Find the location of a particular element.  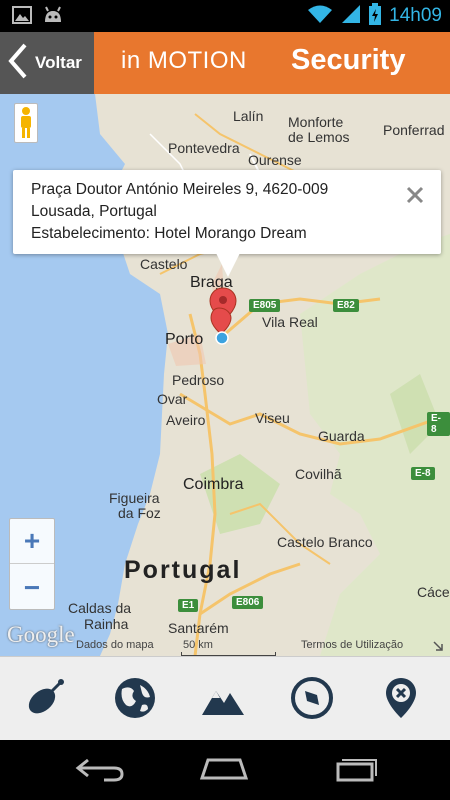

section-title: Security is located at coordinates (348, 60).